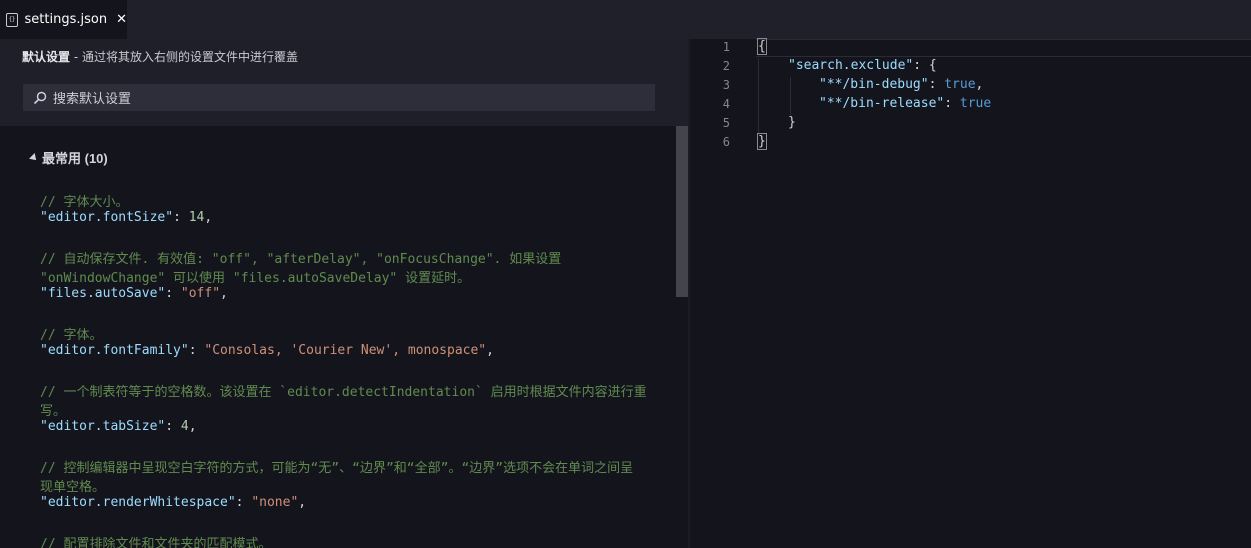  Describe the element at coordinates (882, 103) in the screenshot. I see `setting-key: "**/bin-release"` at that location.